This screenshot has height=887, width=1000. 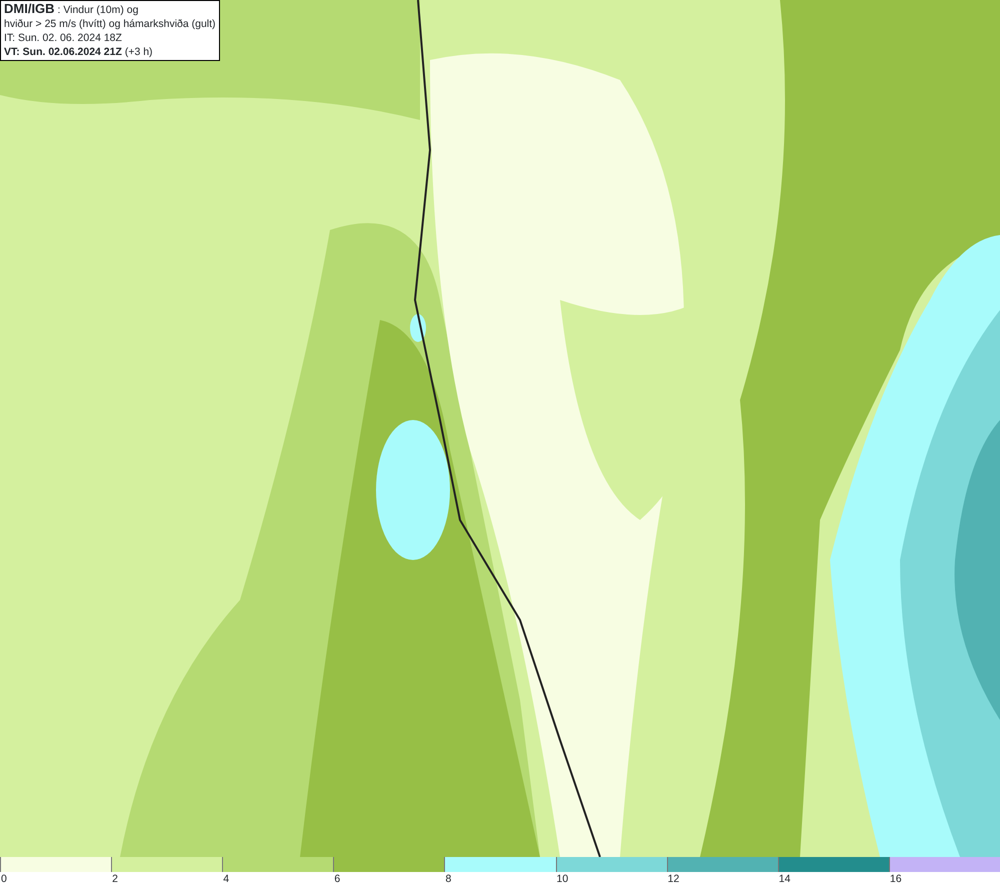 I want to click on legend-label: 6, so click(x=336, y=879).